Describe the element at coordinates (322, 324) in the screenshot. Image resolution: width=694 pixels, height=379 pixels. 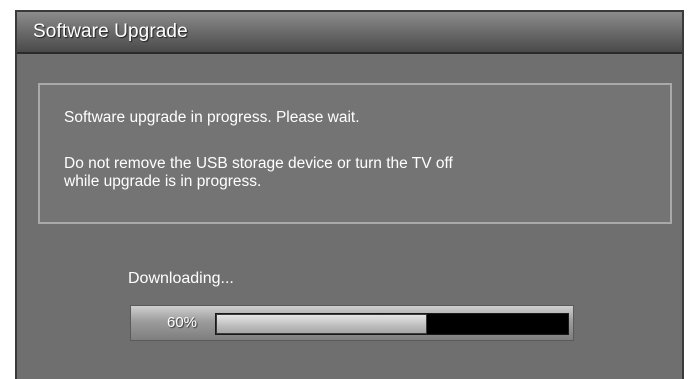
I see `progress-bar-fill` at that location.